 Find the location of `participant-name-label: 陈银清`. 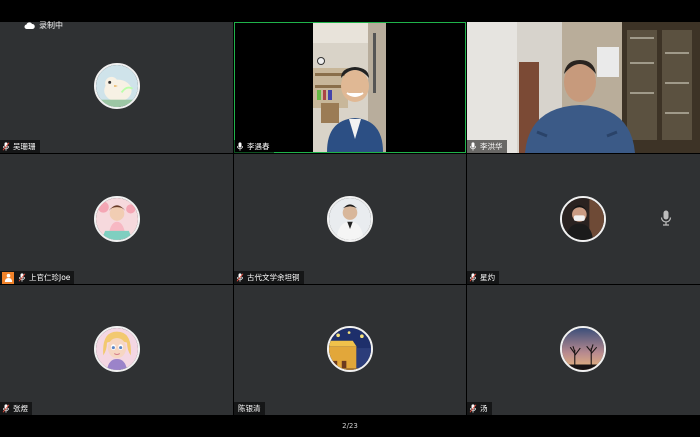

participant-name-label: 陈银清 is located at coordinates (249, 408).